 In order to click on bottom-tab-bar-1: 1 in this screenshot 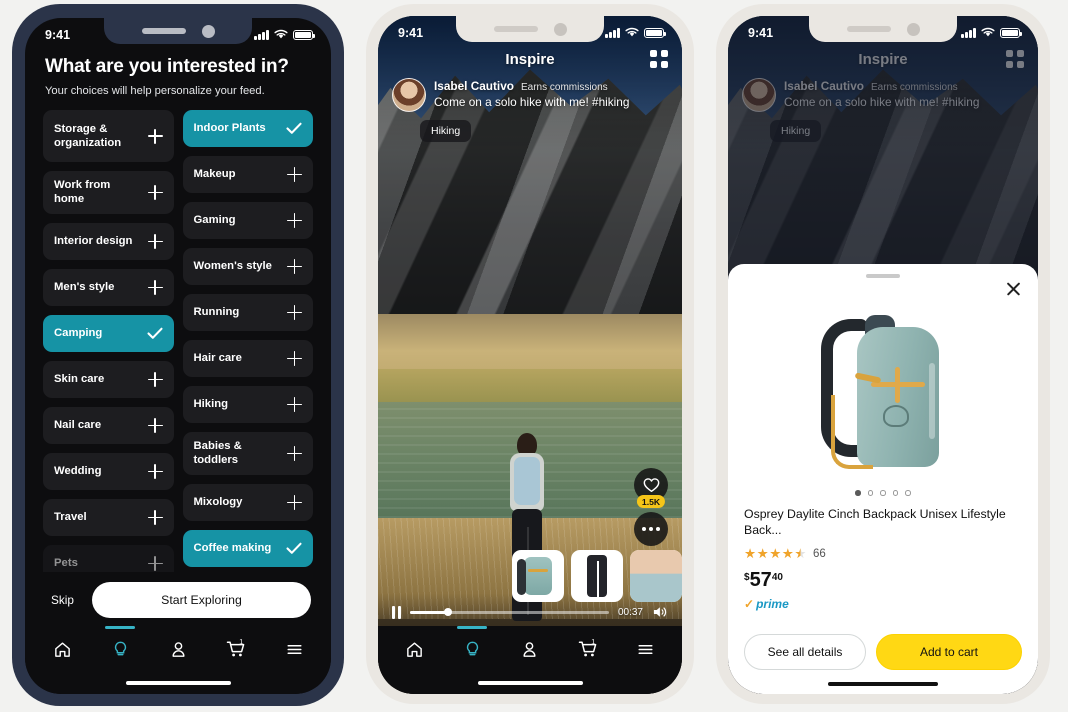, I will do `click(178, 649)`.